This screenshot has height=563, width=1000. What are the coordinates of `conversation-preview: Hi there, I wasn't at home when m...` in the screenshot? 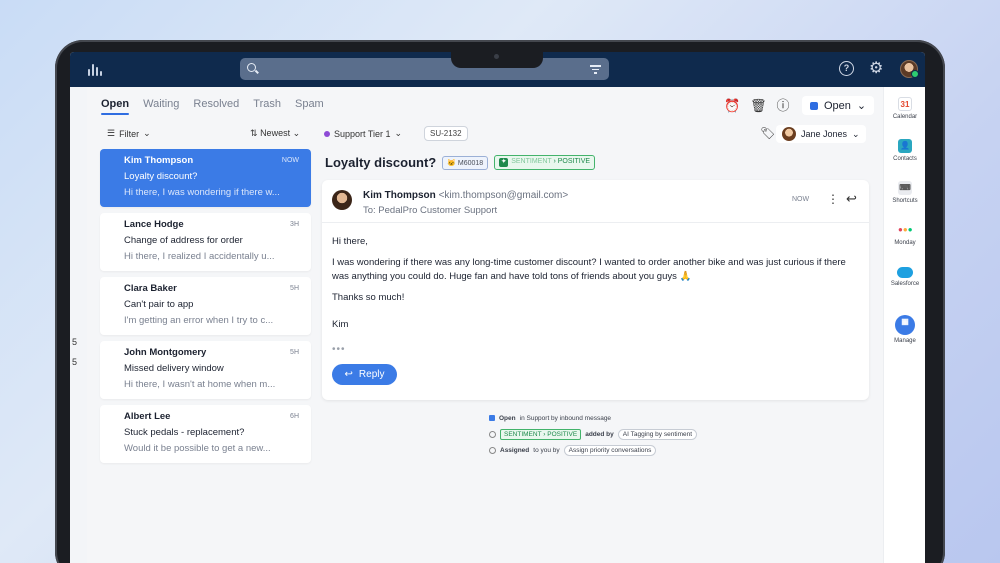 It's located at (200, 384).